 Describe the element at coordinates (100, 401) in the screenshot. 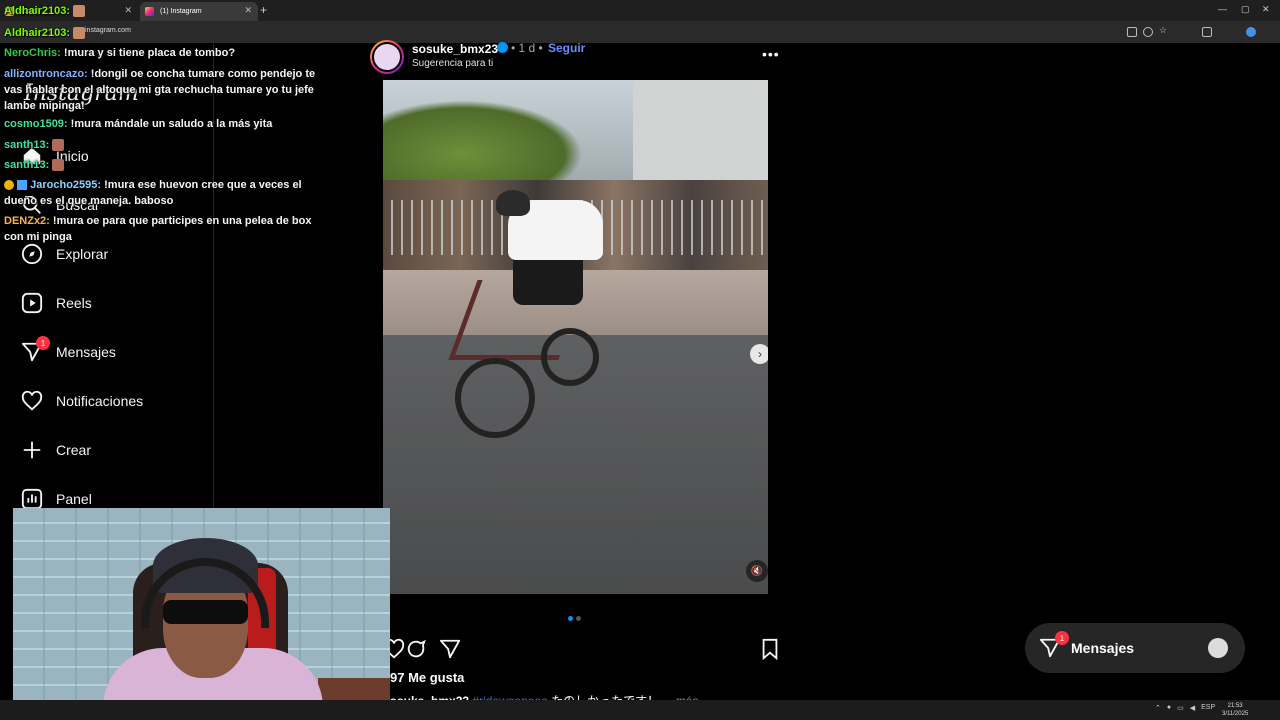

I see `sidebar-item-label: Notificaciones` at that location.